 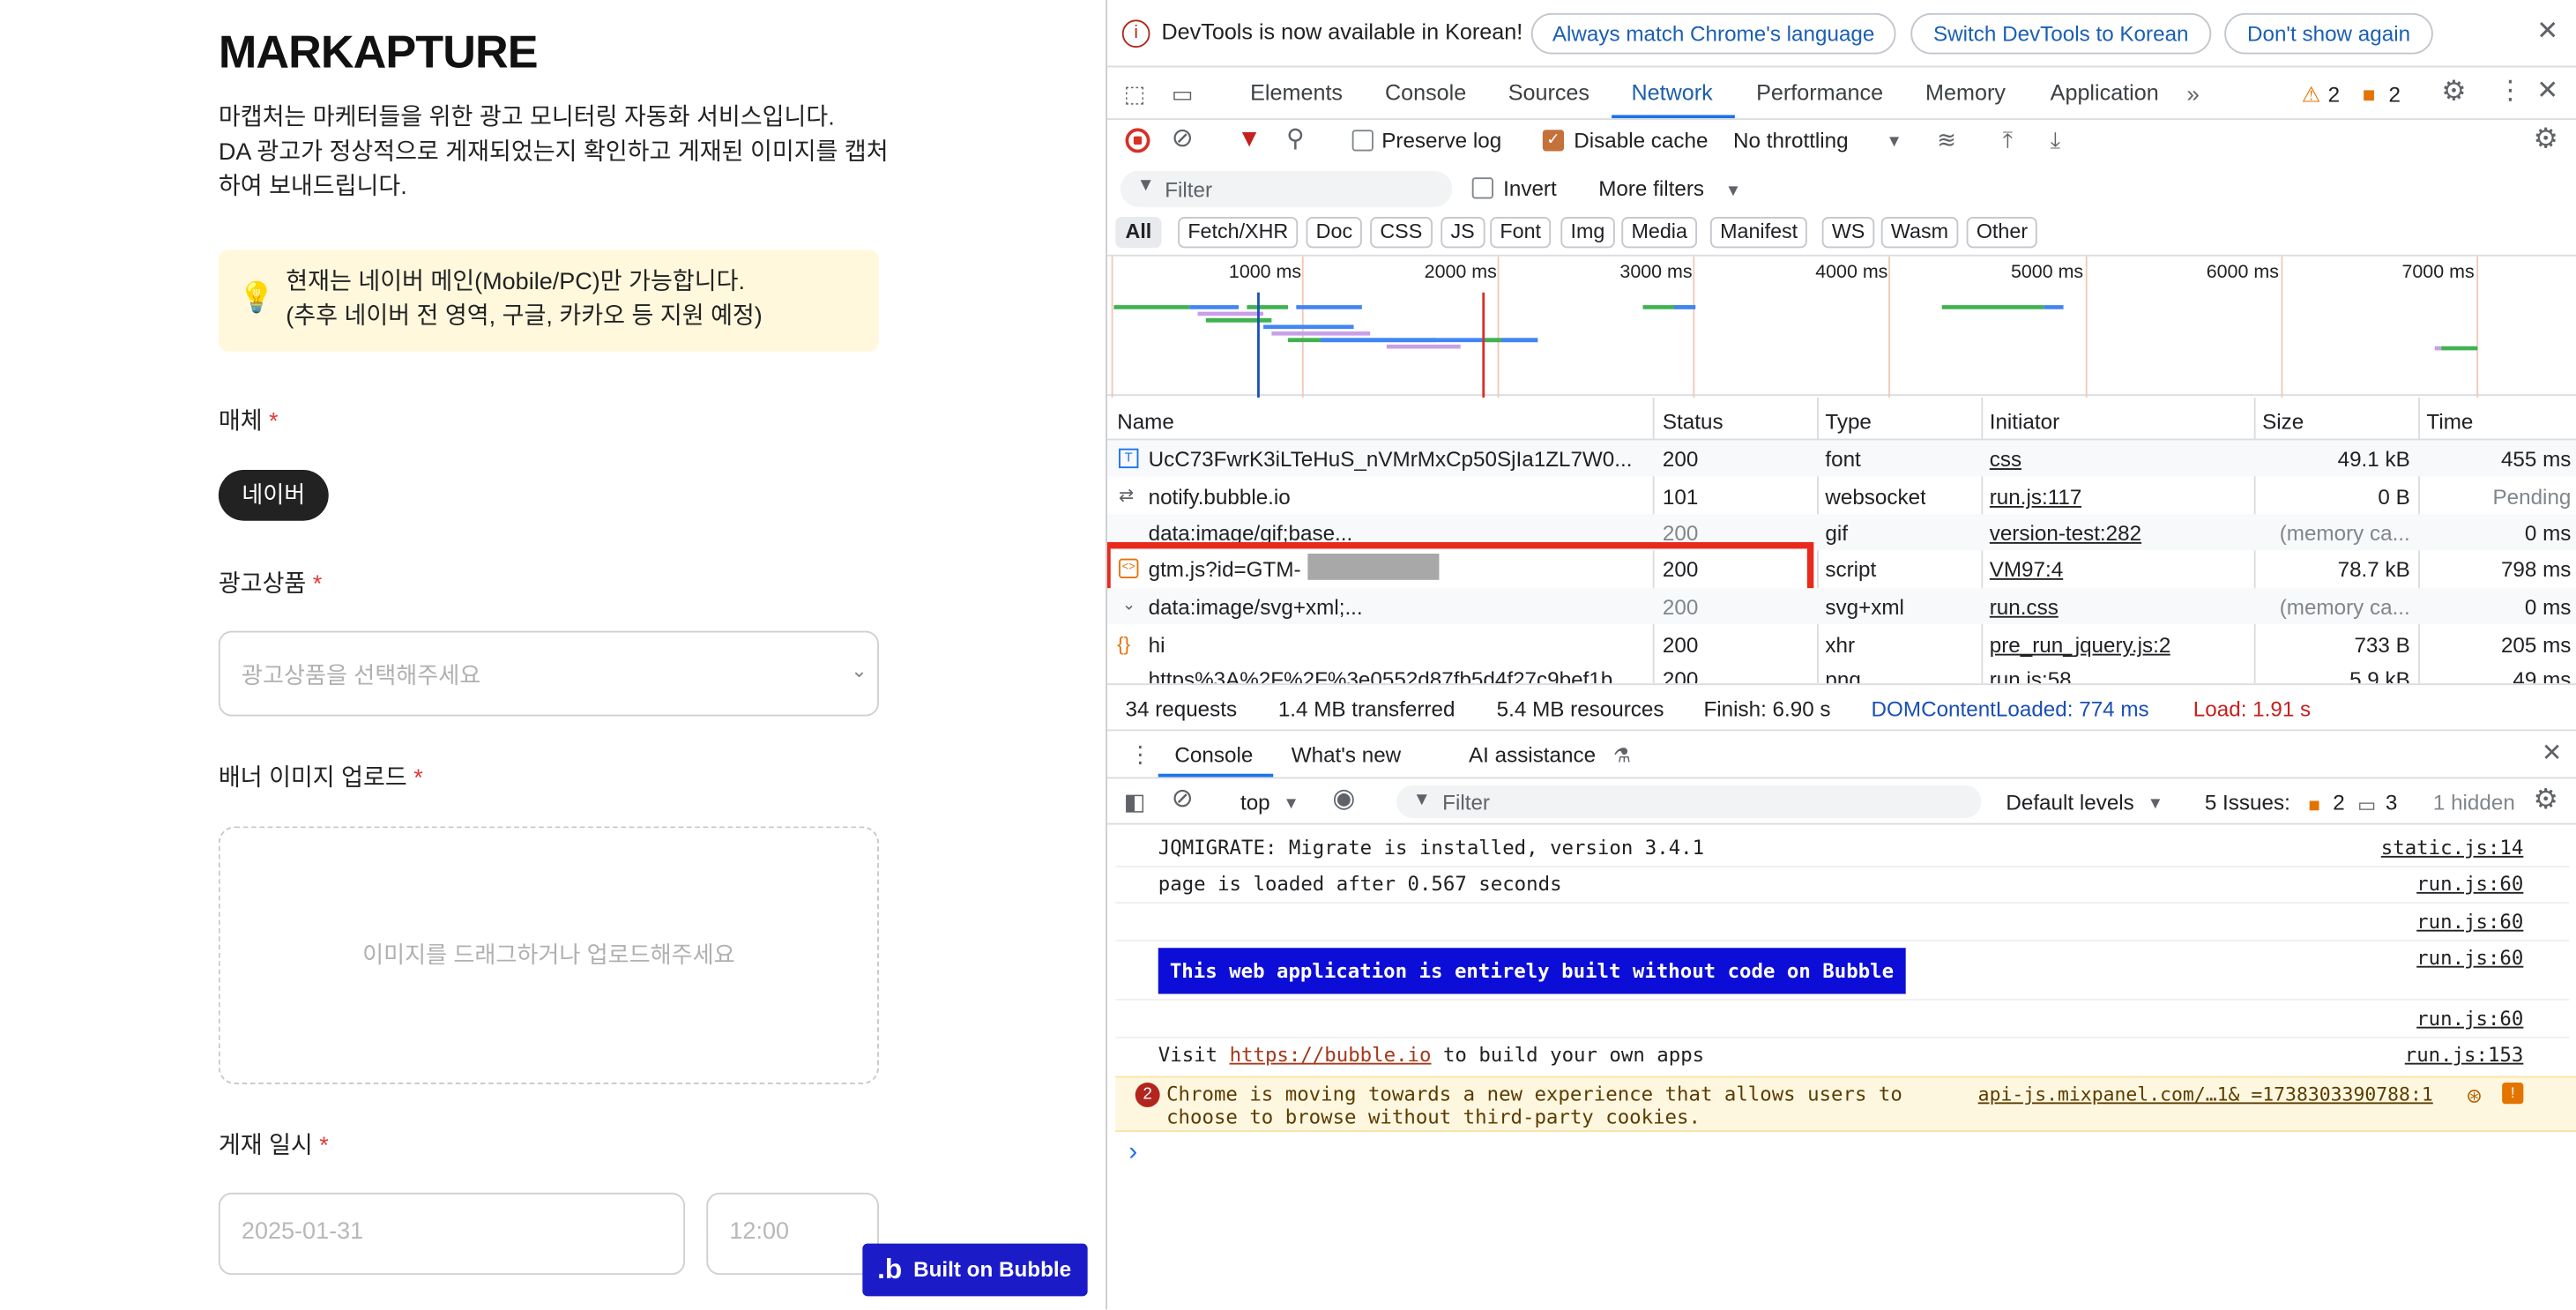 What do you see at coordinates (1791, 140) in the screenshot?
I see `throttling-select: No throttling` at bounding box center [1791, 140].